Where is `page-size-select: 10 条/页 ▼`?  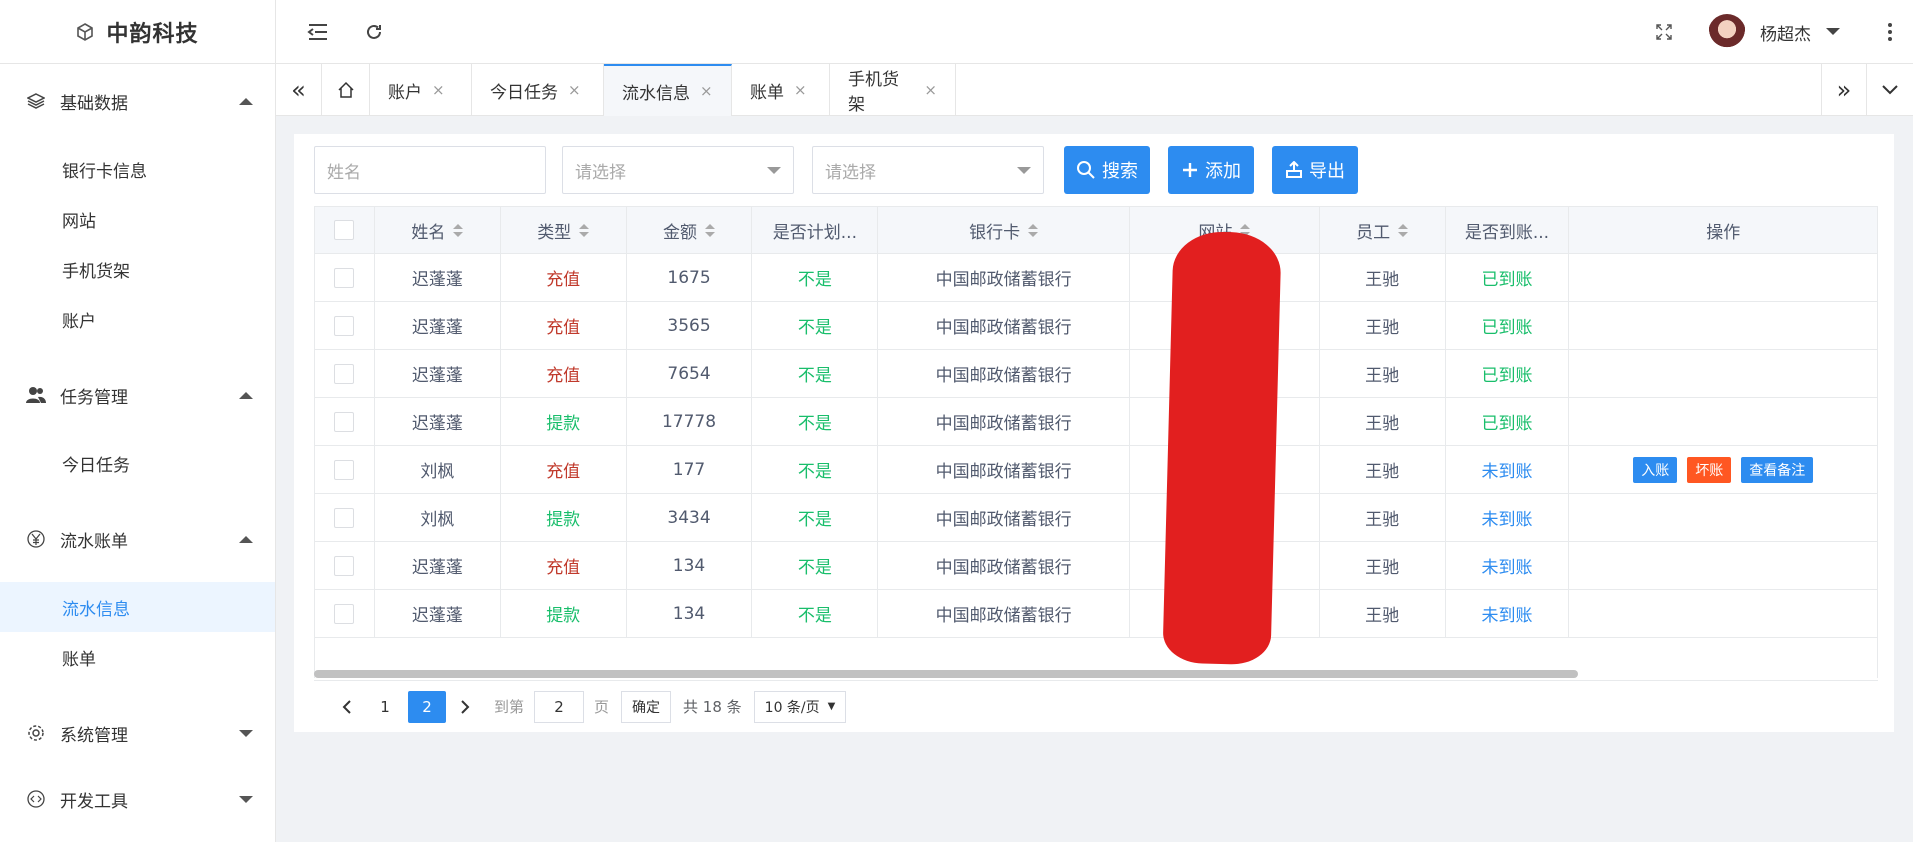 page-size-select: 10 条/页 ▼ is located at coordinates (800, 706).